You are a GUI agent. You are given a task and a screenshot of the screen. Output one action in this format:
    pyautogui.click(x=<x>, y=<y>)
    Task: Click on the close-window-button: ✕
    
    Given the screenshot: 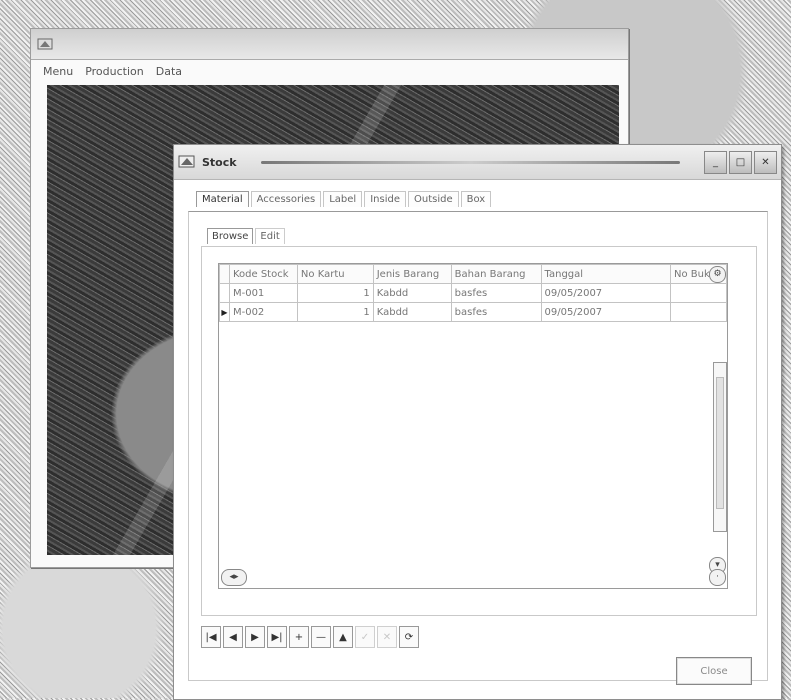 What is the action you would take?
    pyautogui.click(x=765, y=162)
    